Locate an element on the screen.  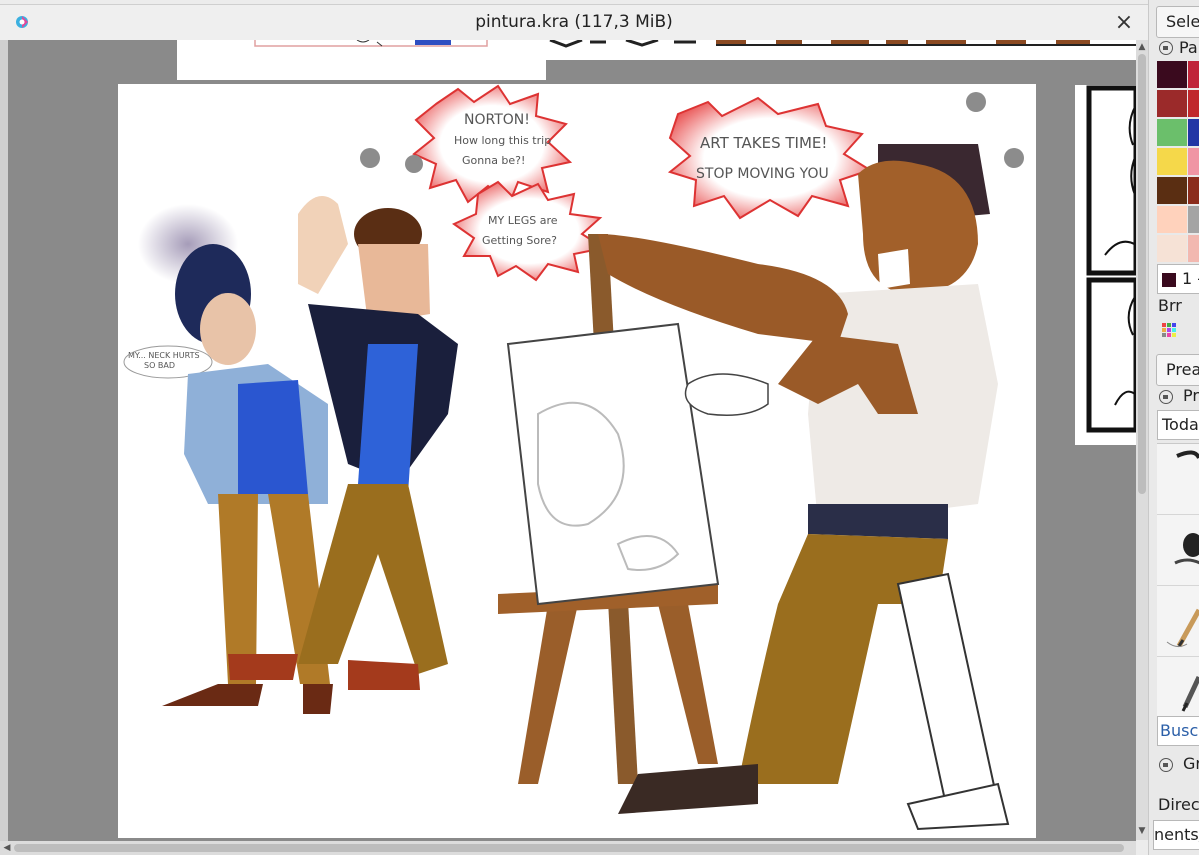
window-title: pintura.kra (117,3 MiB) is located at coordinates (574, 22).